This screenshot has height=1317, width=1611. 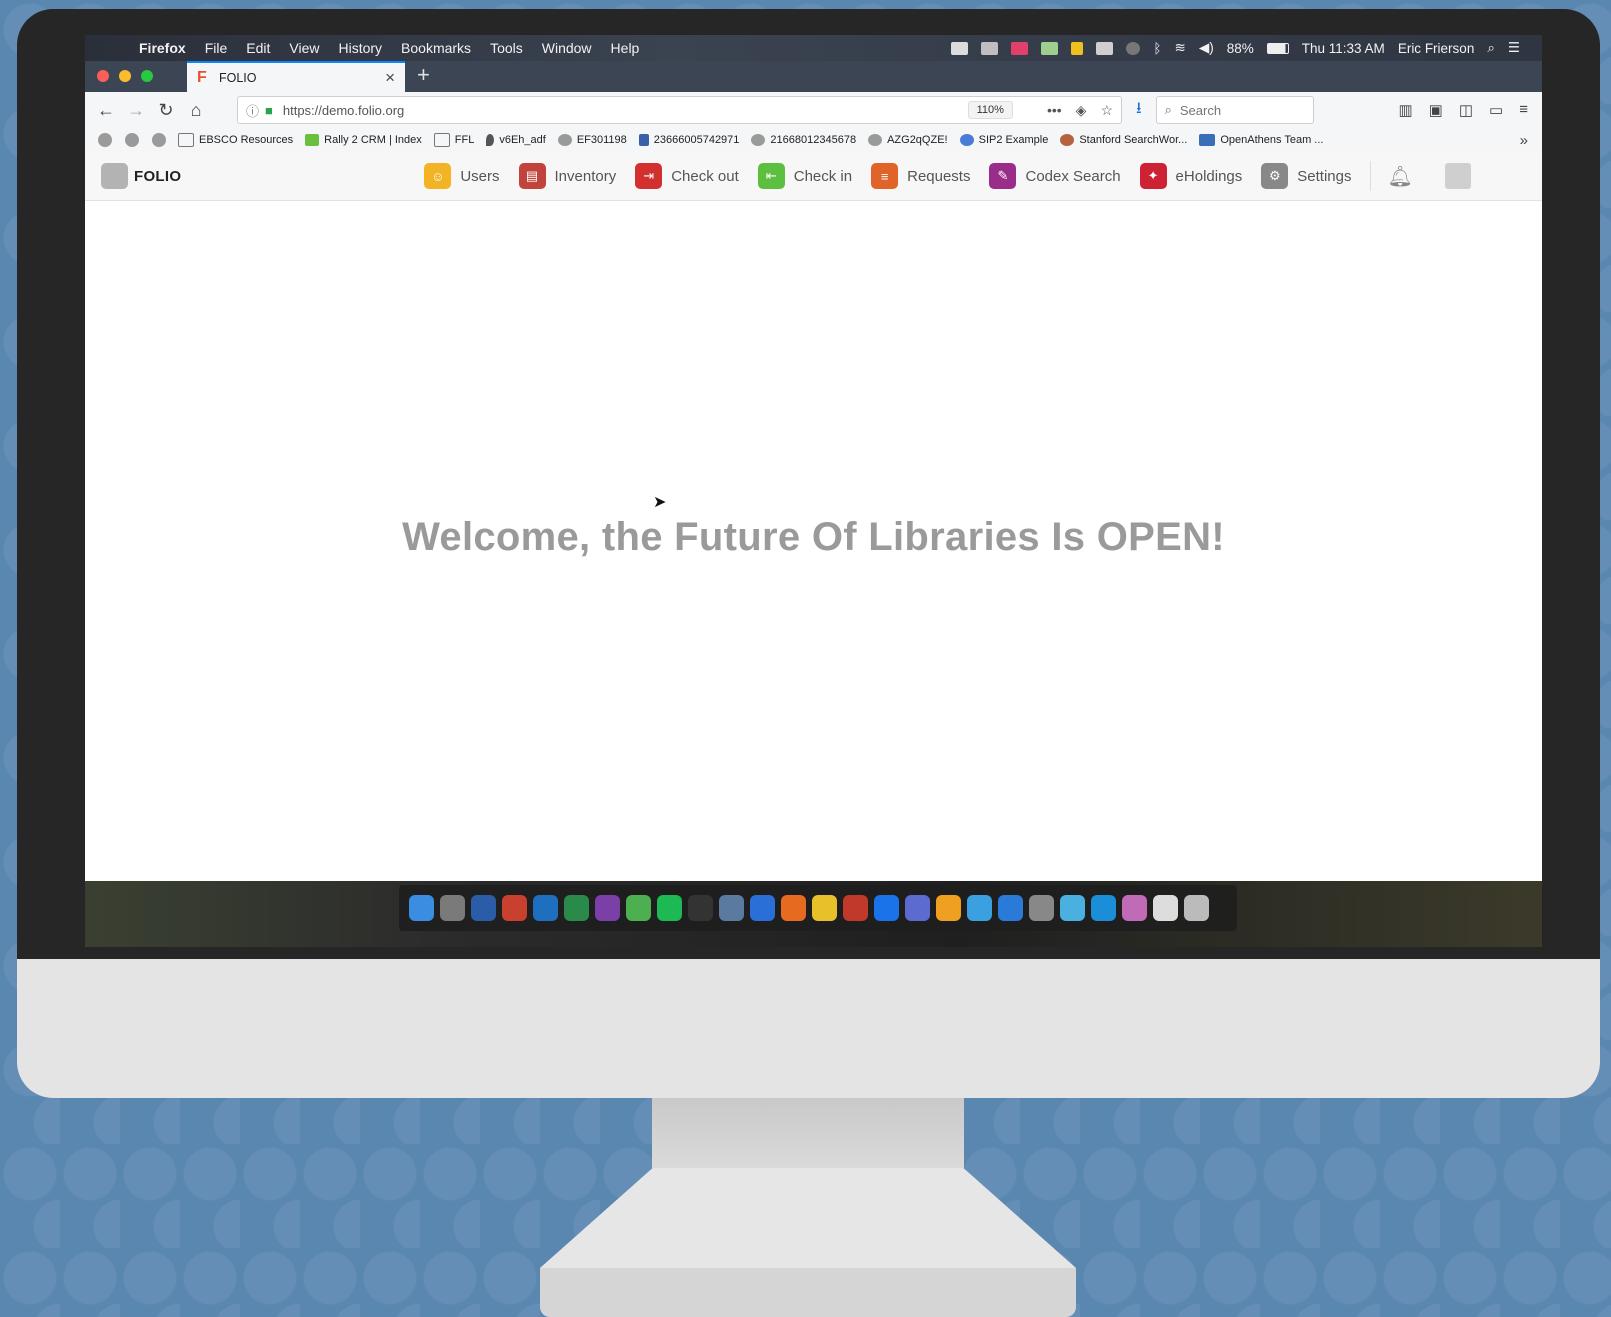 I want to click on wifi-icon: ≋, so click(x=1180, y=48).